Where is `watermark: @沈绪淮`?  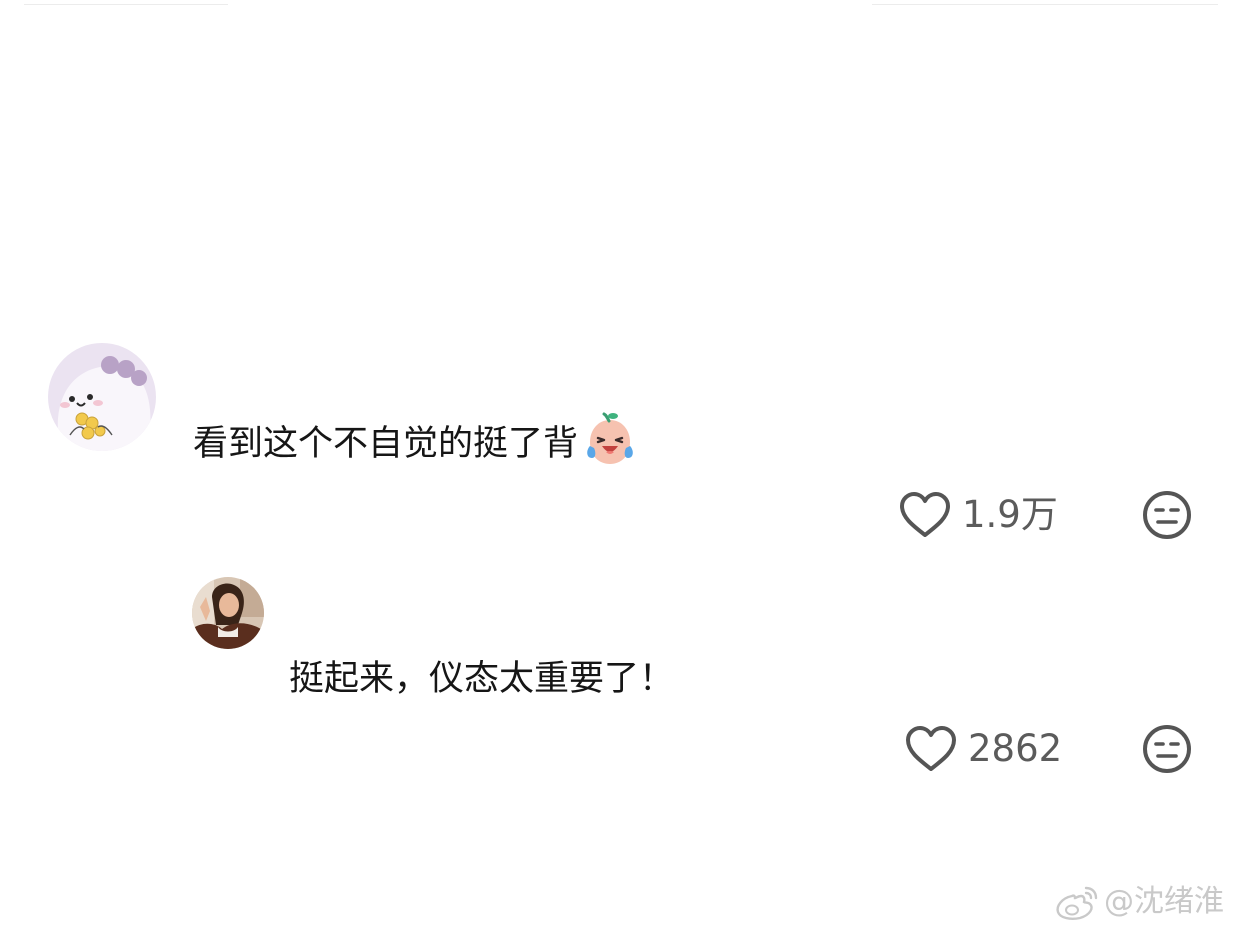 watermark: @沈绪淮 is located at coordinates (1139, 902).